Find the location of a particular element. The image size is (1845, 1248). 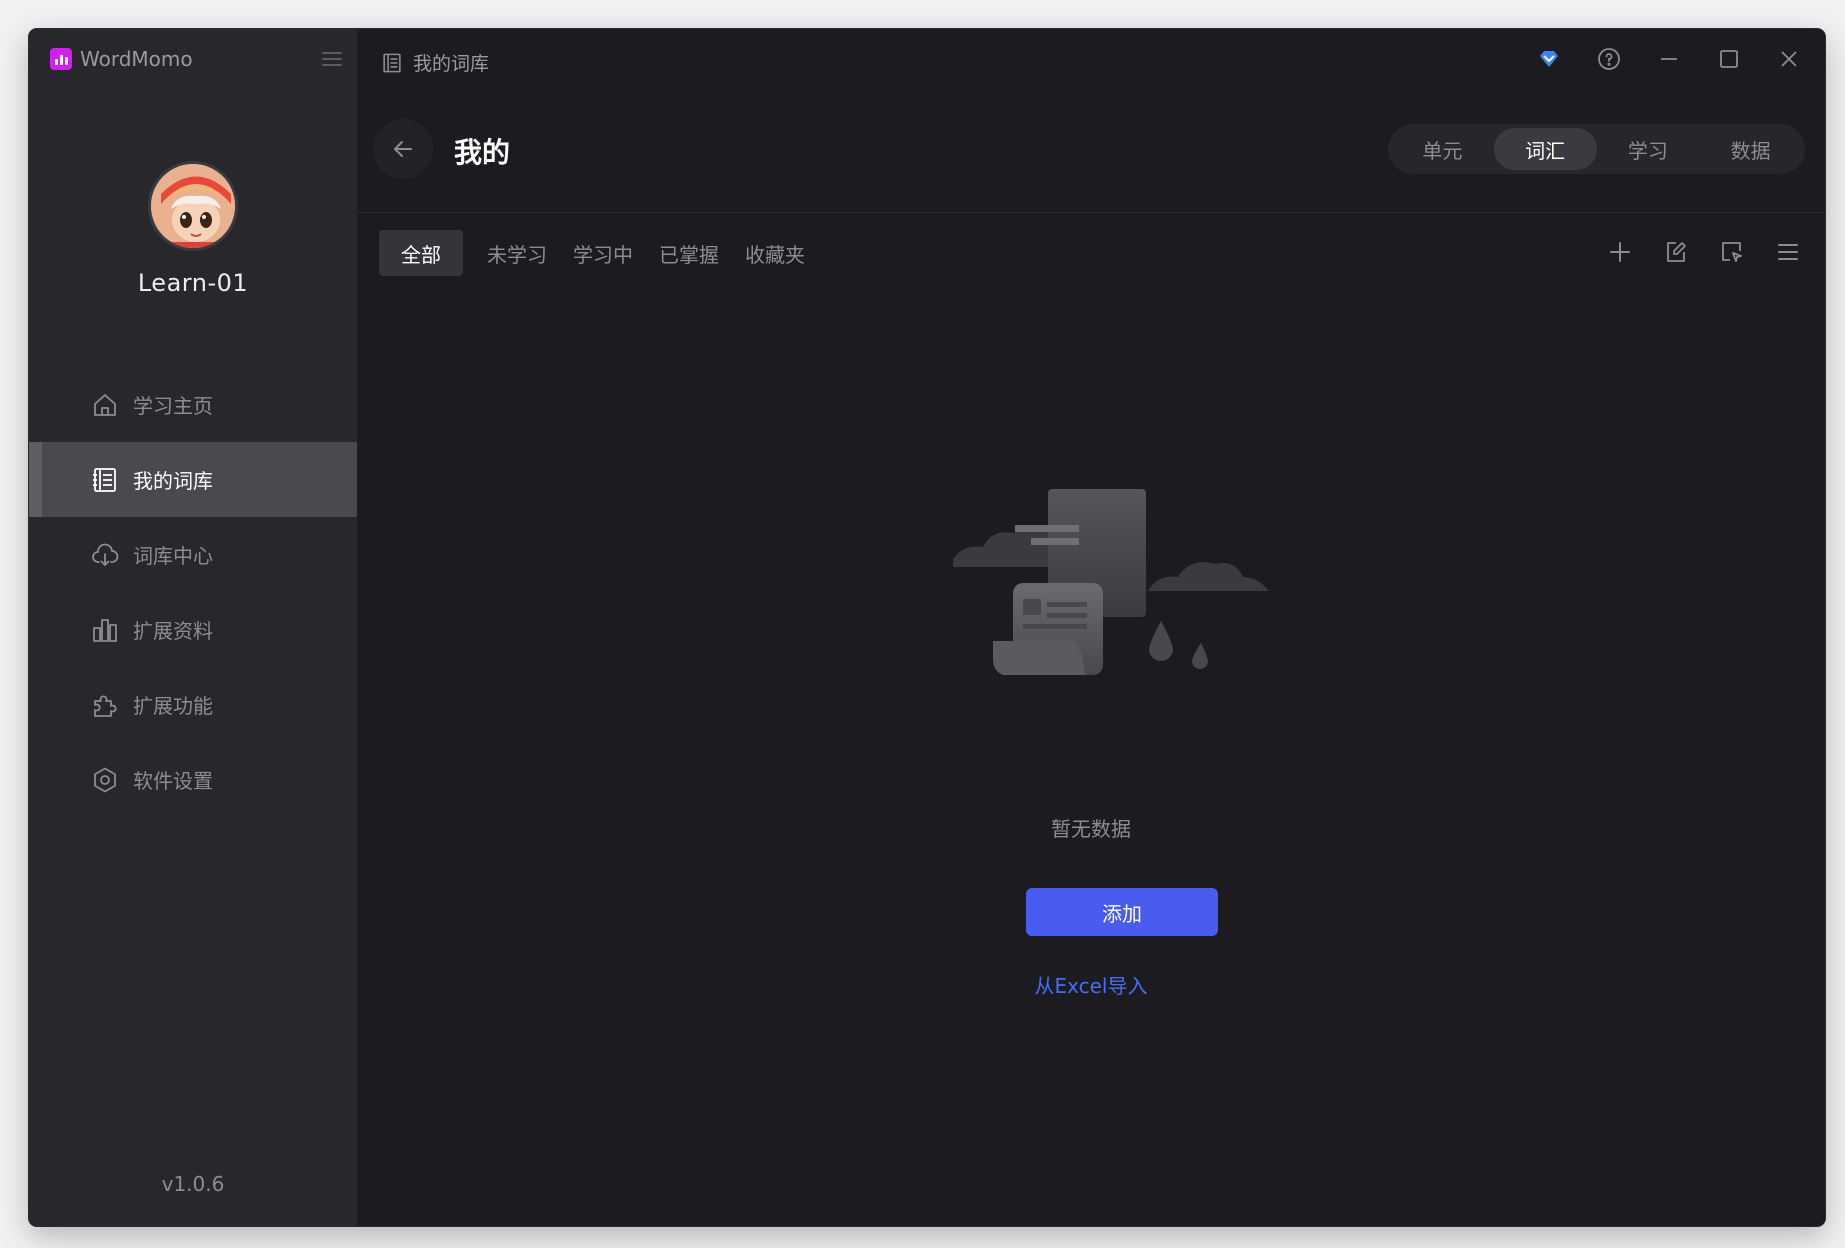

help-icon is located at coordinates (1609, 59).